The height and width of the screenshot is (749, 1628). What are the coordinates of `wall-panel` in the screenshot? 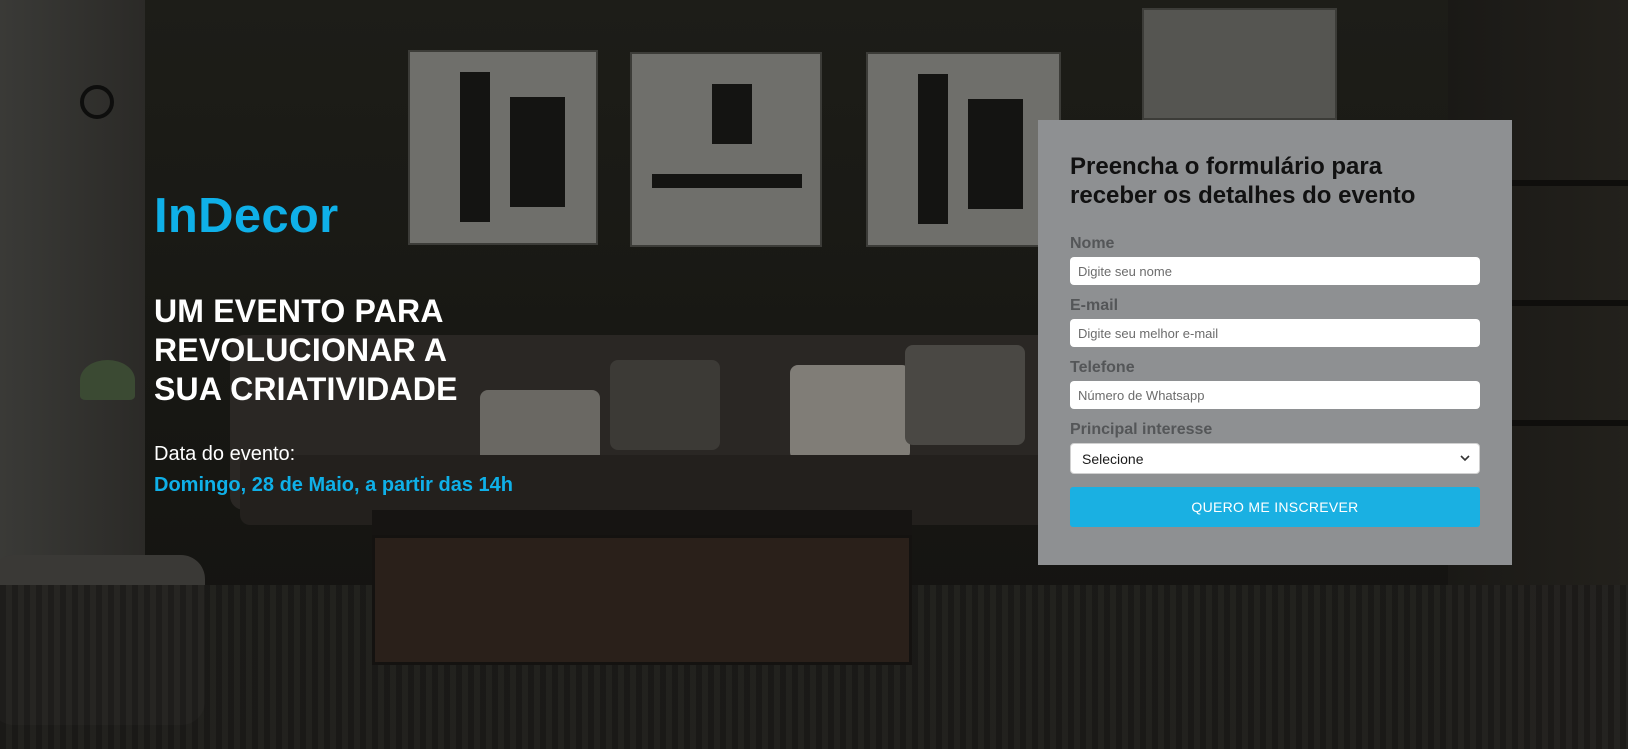 It's located at (72, 280).